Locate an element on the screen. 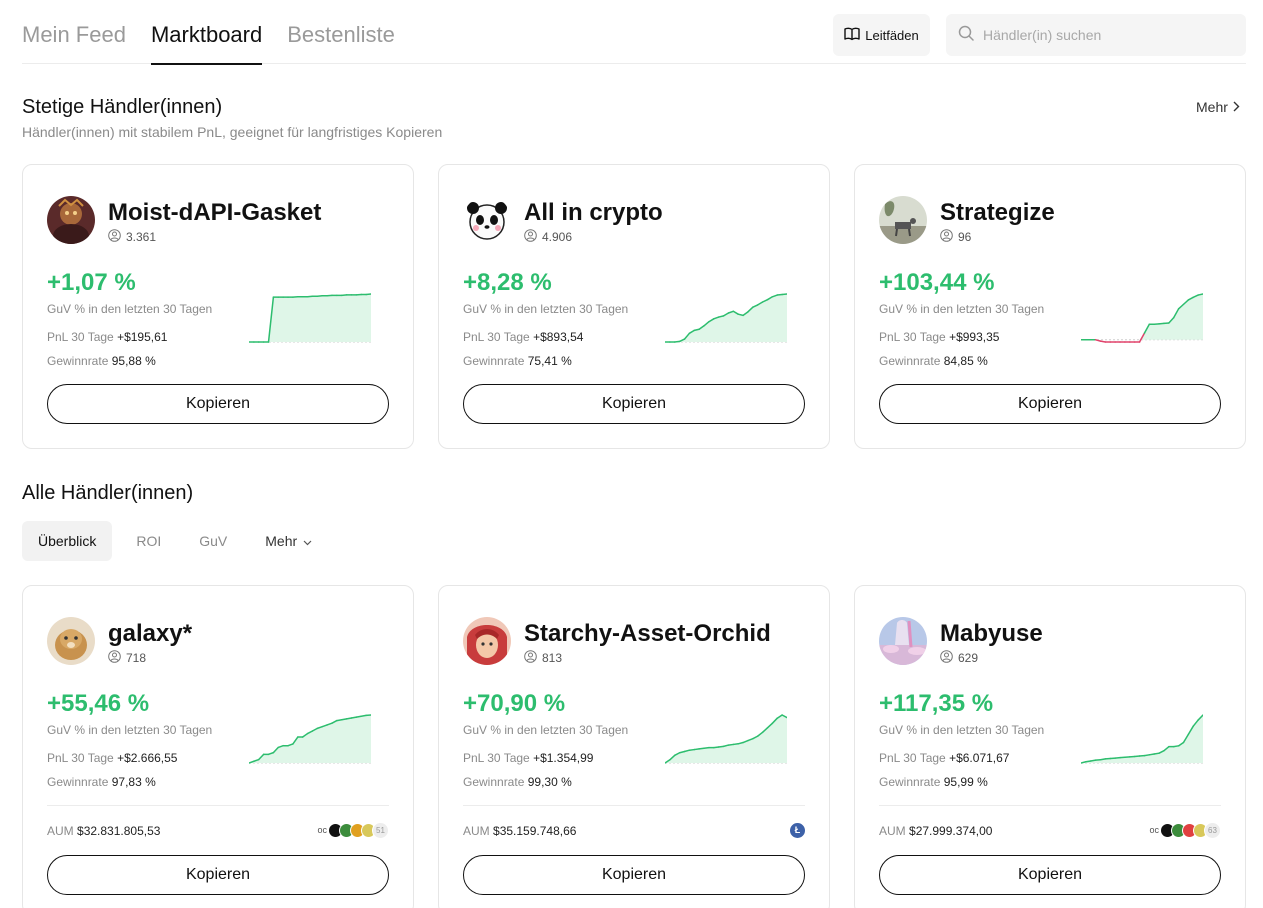 This screenshot has width=1263, height=908. winrate-row: Gewinnrate 95,99 % is located at coordinates (933, 782).